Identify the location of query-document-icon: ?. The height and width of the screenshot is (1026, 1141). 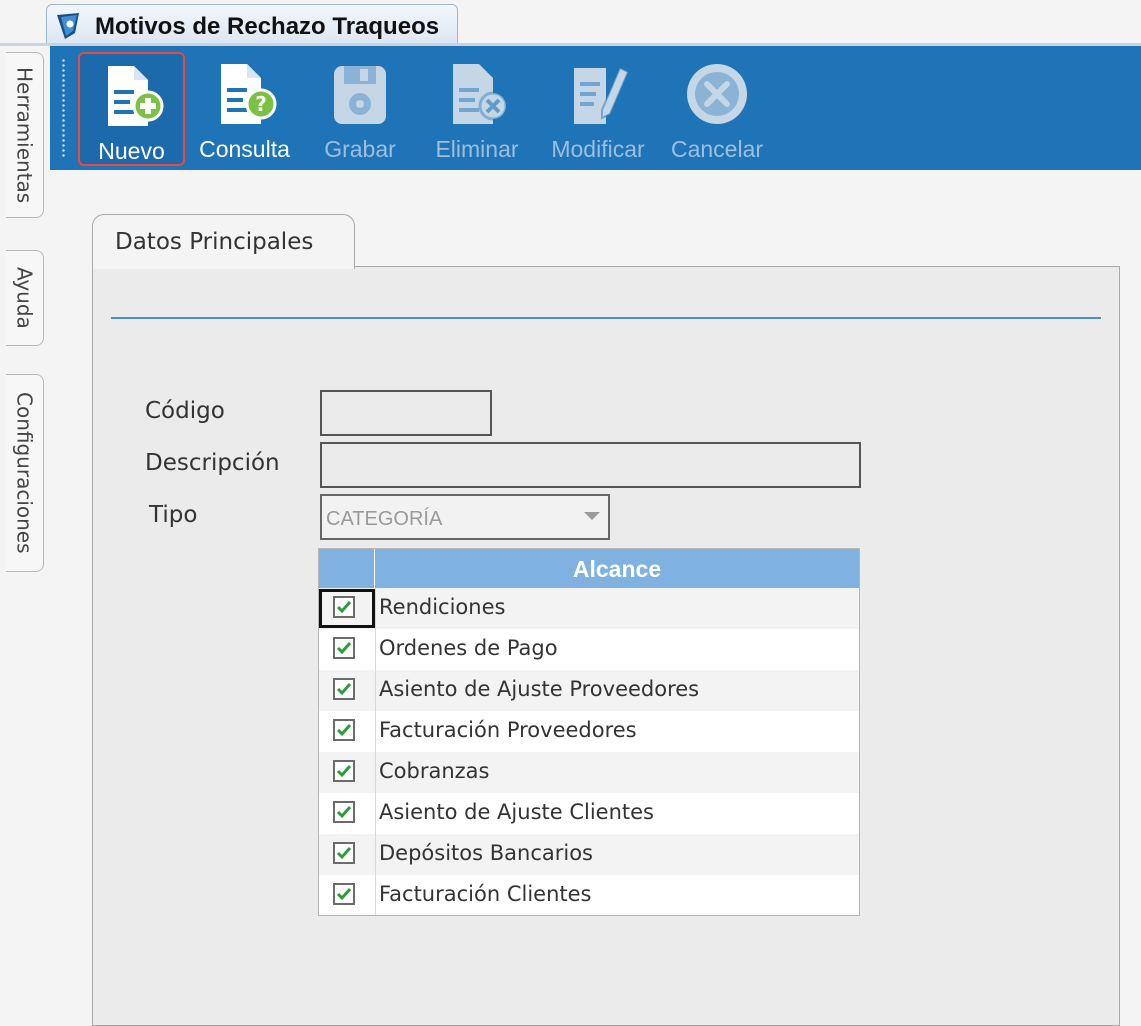
(248, 94).